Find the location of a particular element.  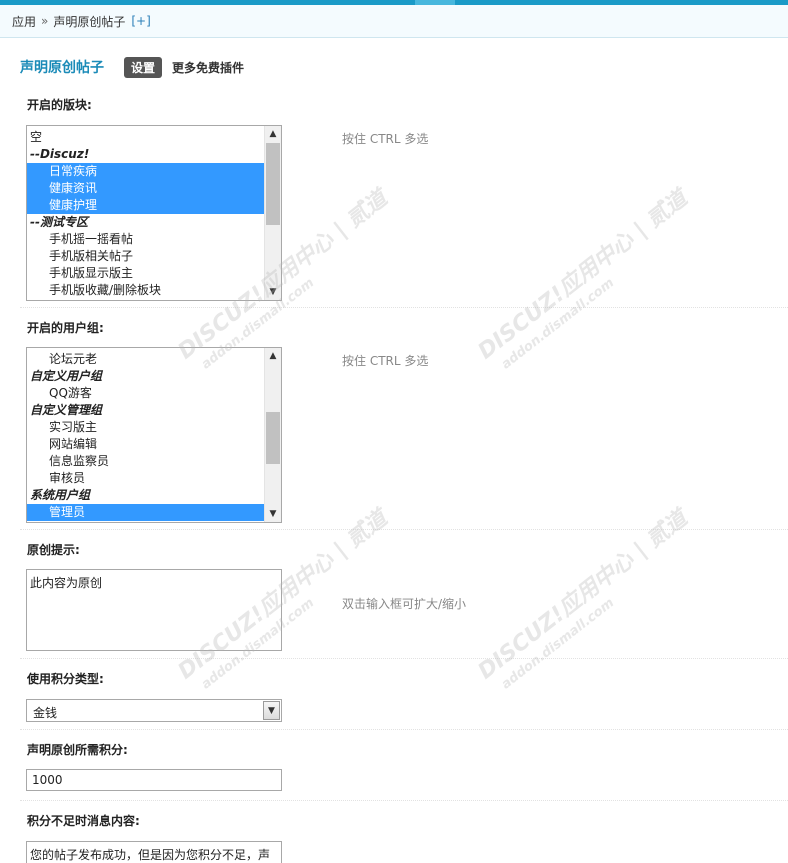

usergroups-scrollbar: ▲ ▼ is located at coordinates (272, 435).